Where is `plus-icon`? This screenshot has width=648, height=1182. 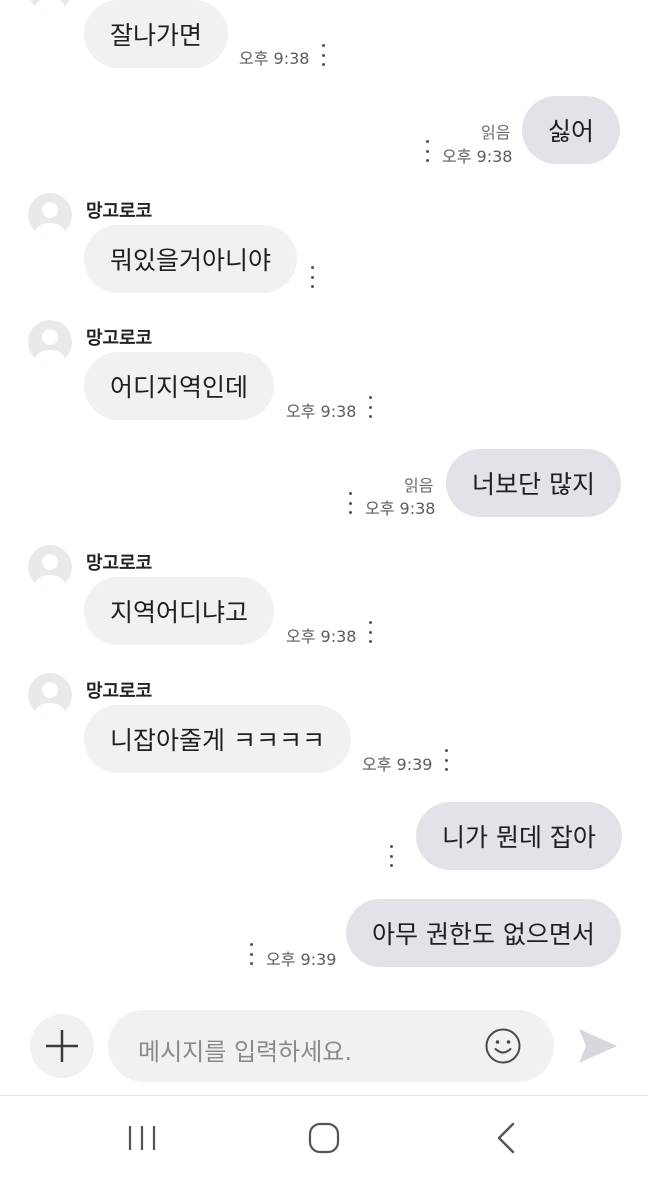
plus-icon is located at coordinates (62, 1046).